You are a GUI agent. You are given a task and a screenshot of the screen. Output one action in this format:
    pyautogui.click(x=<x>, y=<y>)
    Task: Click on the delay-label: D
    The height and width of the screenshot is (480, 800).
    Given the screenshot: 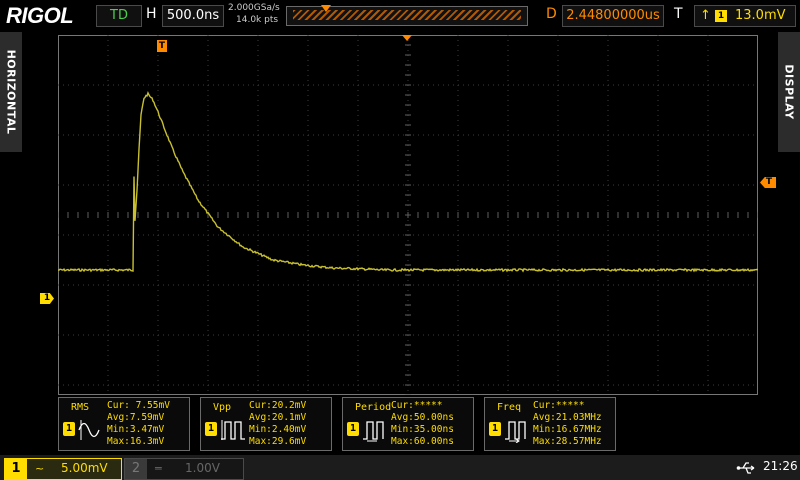 What is the action you would take?
    pyautogui.click(x=551, y=14)
    